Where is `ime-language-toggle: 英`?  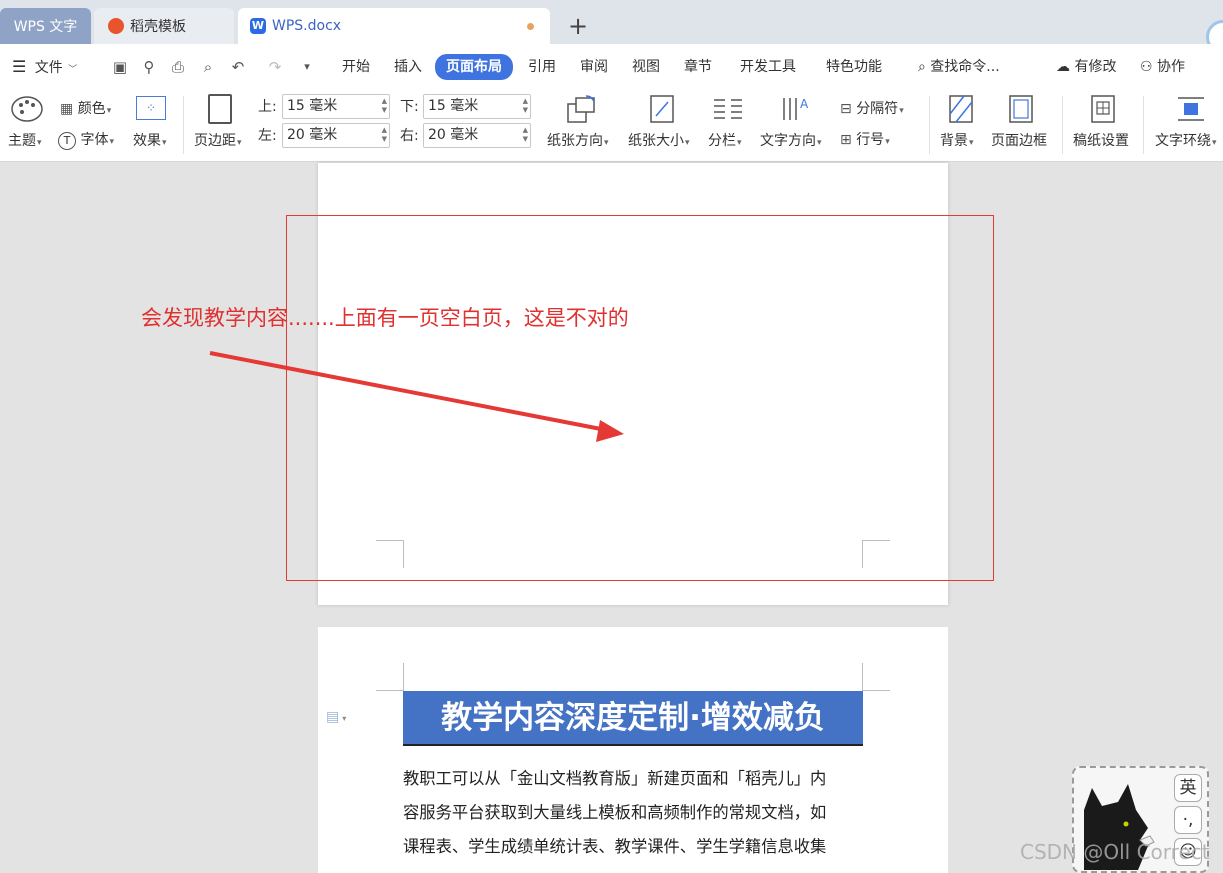
ime-language-toggle: 英 is located at coordinates (1188, 788).